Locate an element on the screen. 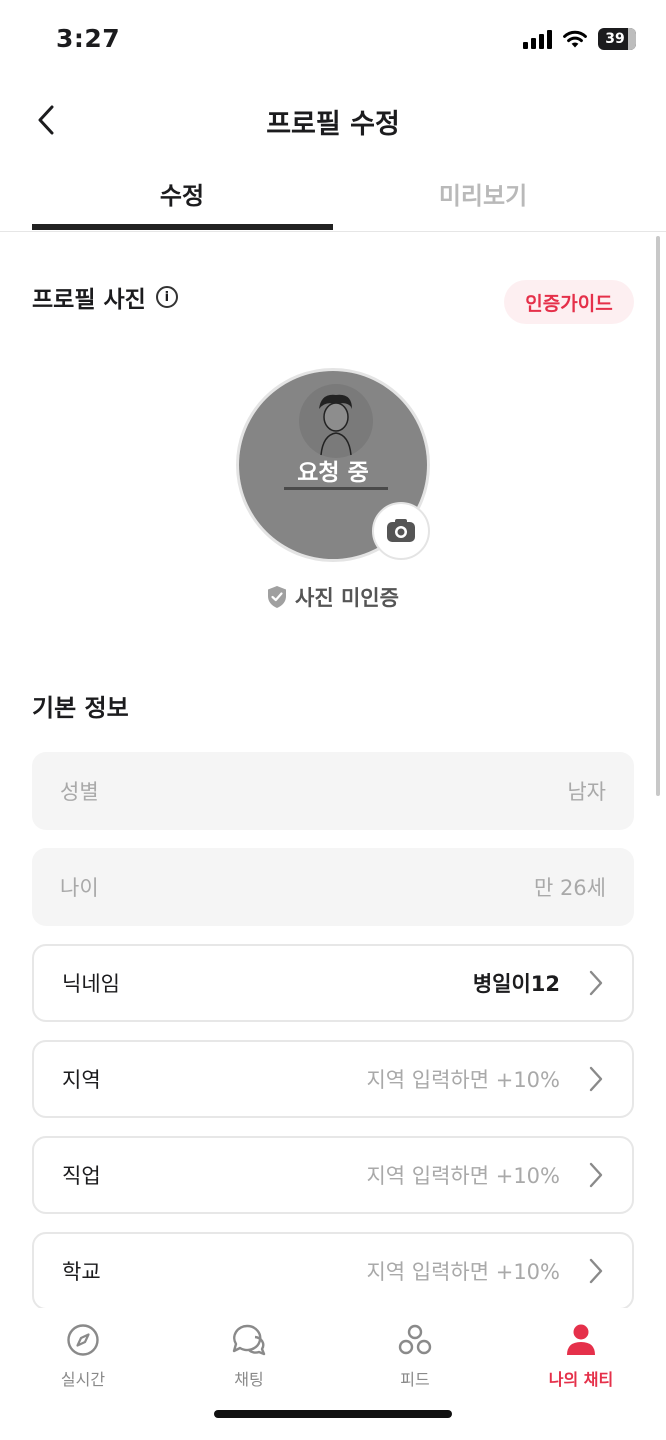 Image resolution: width=666 pixels, height=1440 pixels. shield-check-icon is located at coordinates (277, 597).